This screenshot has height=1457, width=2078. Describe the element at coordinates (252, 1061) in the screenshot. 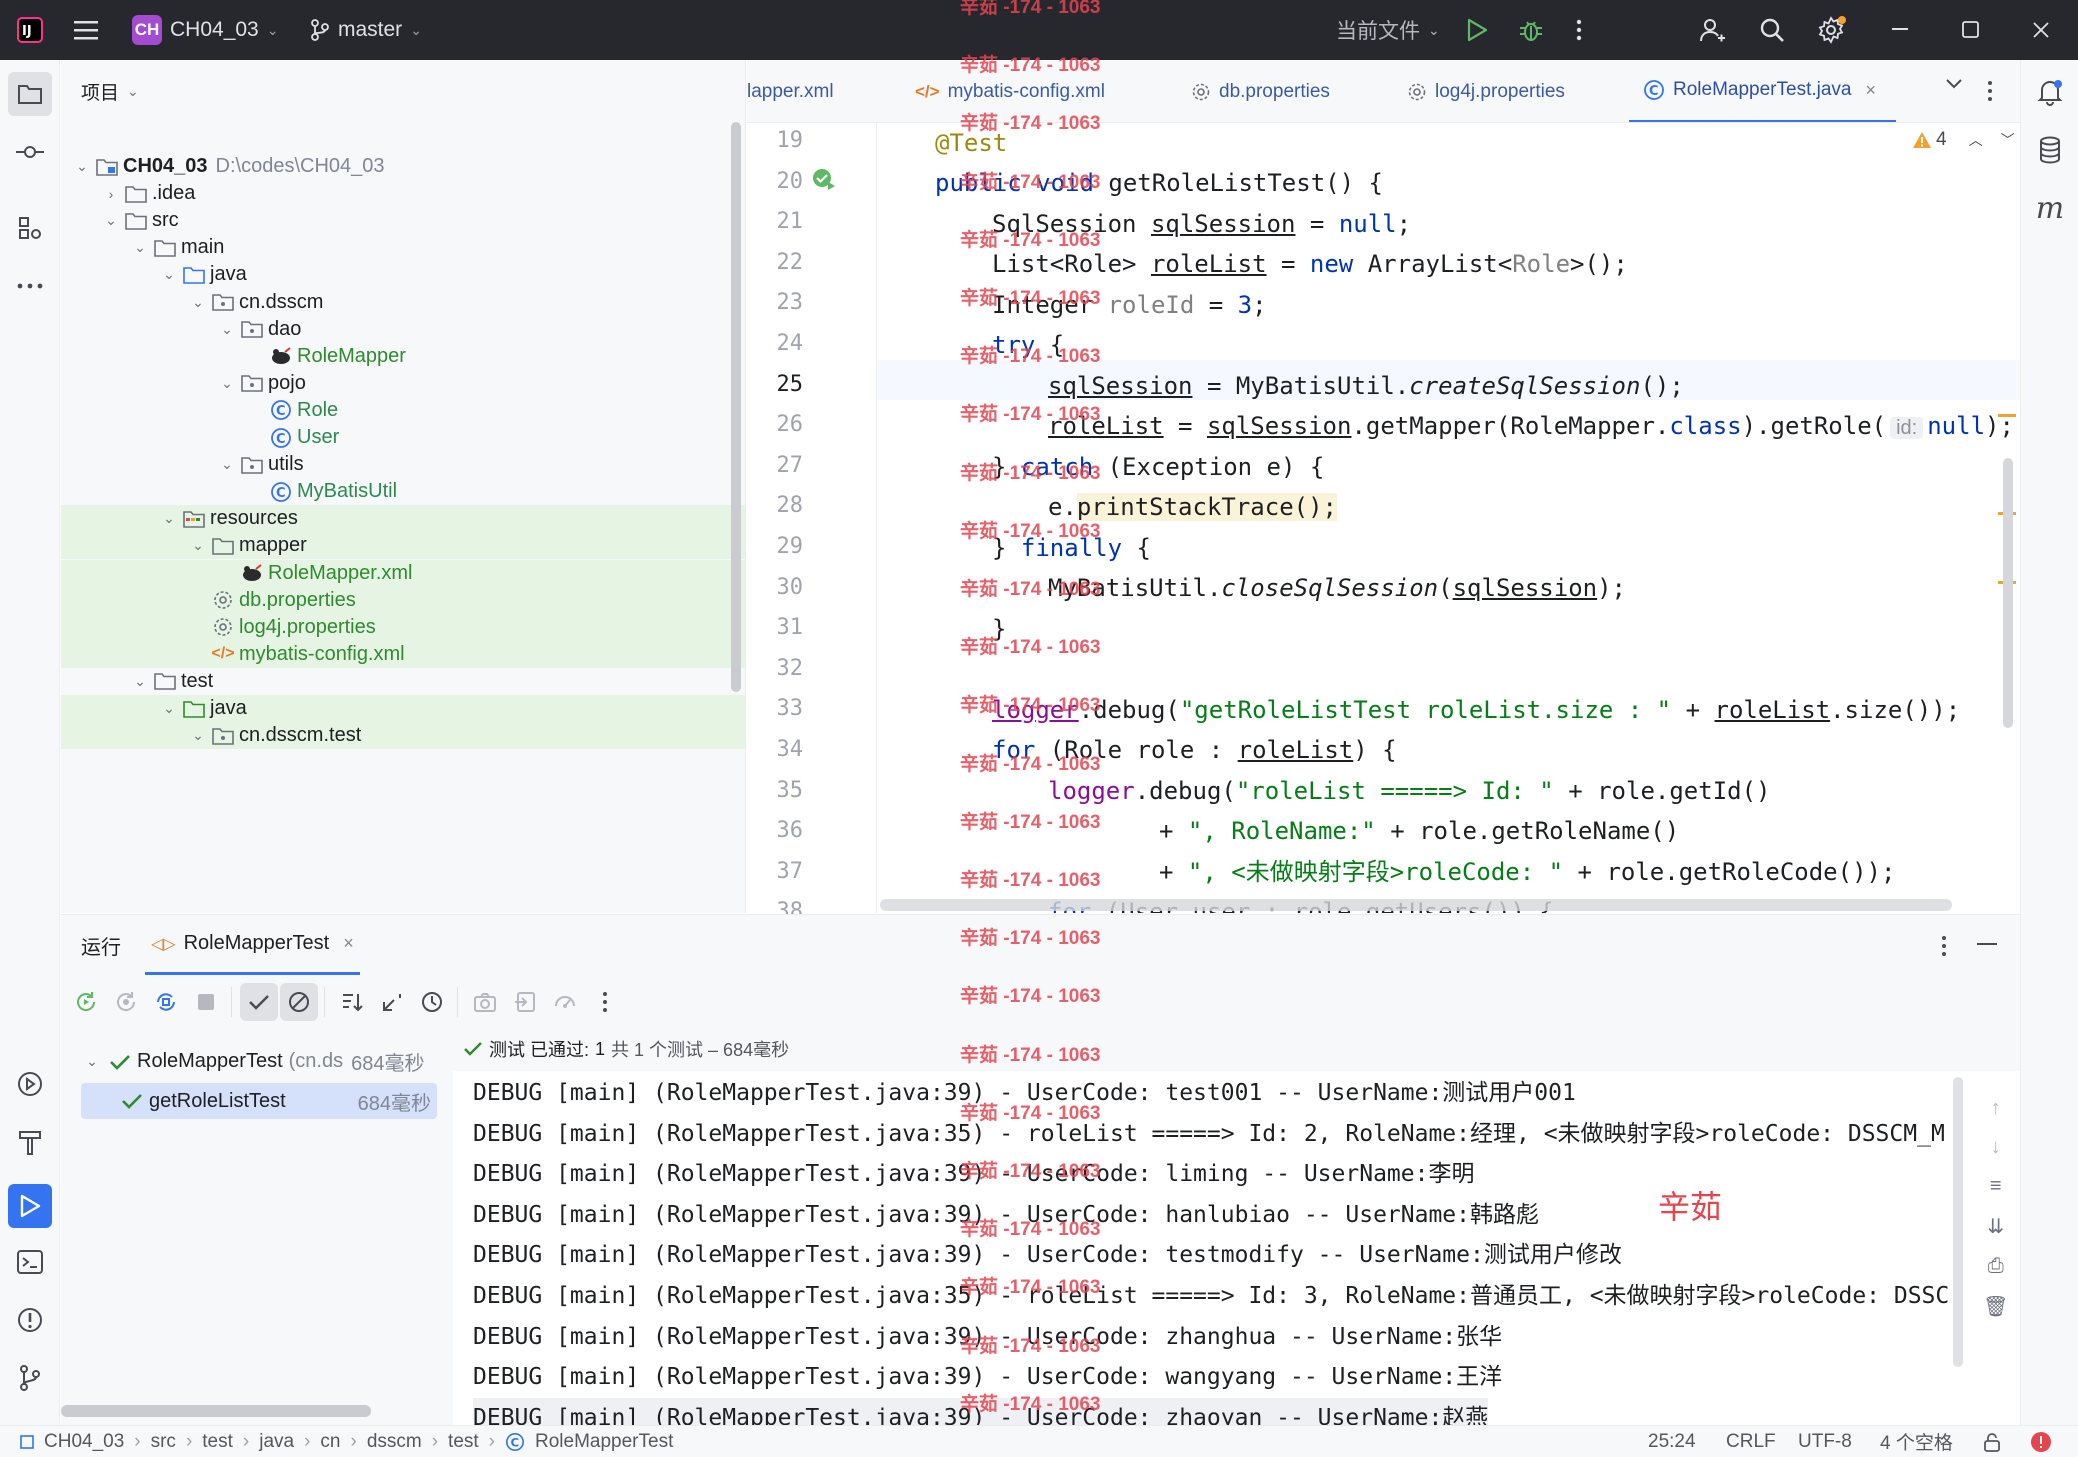

I see `test-tree-root: ⌄ RoleMapperTest (cn.ds 684毫秒` at that location.